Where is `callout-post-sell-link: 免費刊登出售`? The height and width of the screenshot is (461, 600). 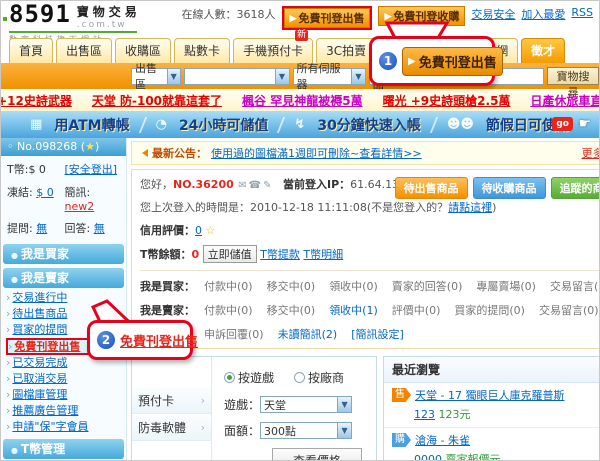
callout-post-sell-link: 免費刊登出售 is located at coordinates (159, 340).